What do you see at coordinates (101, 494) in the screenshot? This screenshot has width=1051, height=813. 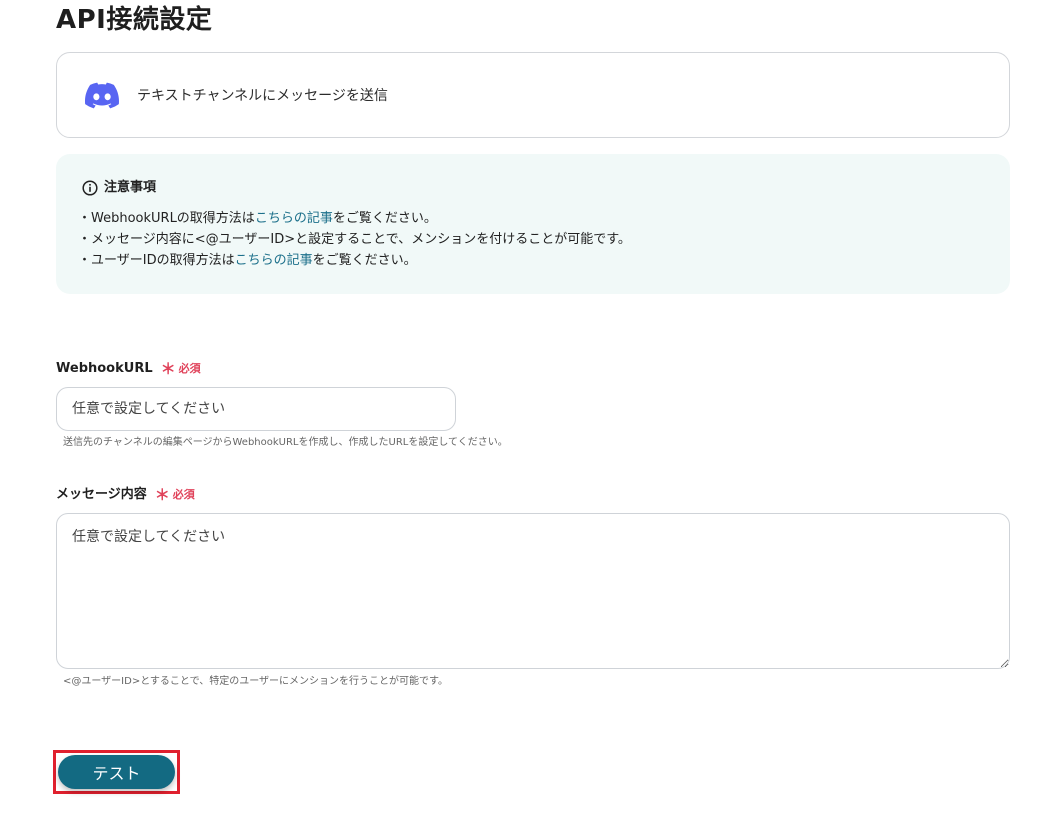 I see `field-label-text: メッセージ内容` at bounding box center [101, 494].